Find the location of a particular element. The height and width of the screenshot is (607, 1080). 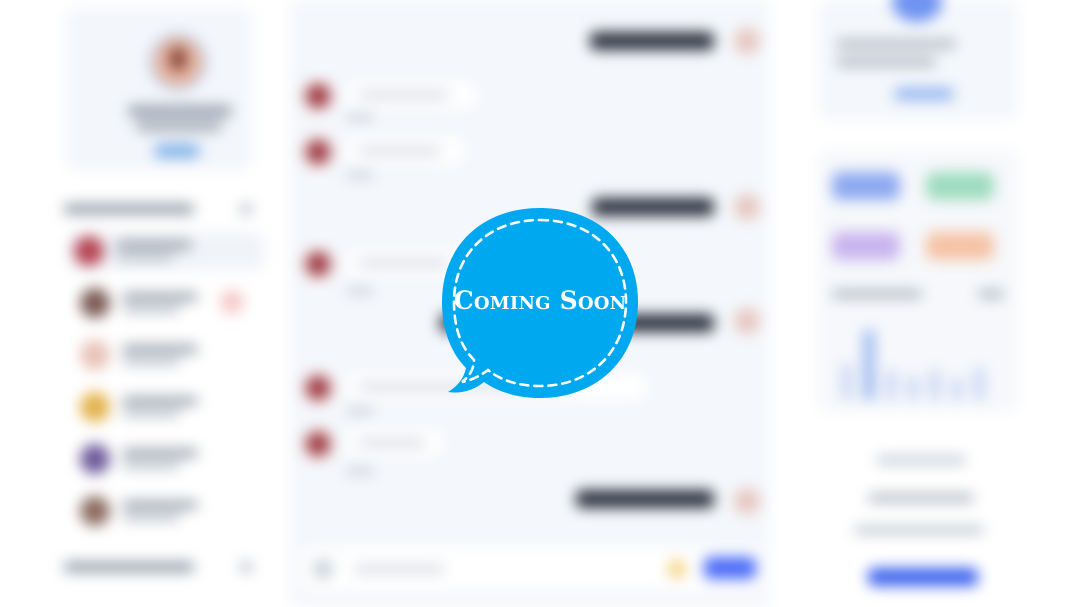

groups-section-heading is located at coordinates (129, 567).